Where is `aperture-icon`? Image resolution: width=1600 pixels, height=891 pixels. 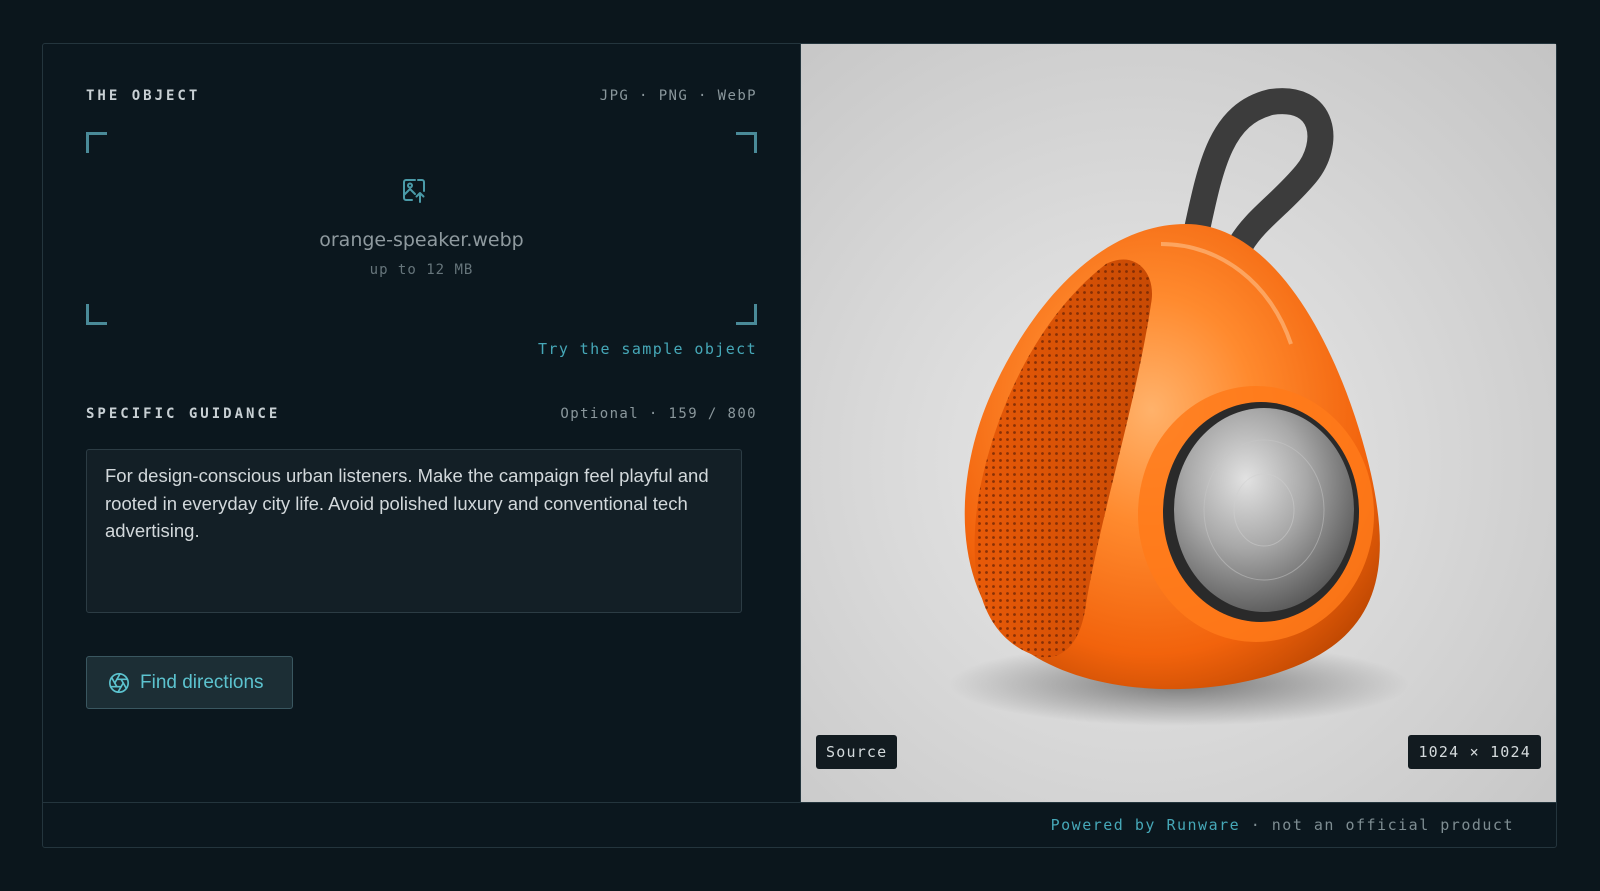
aperture-icon is located at coordinates (119, 682).